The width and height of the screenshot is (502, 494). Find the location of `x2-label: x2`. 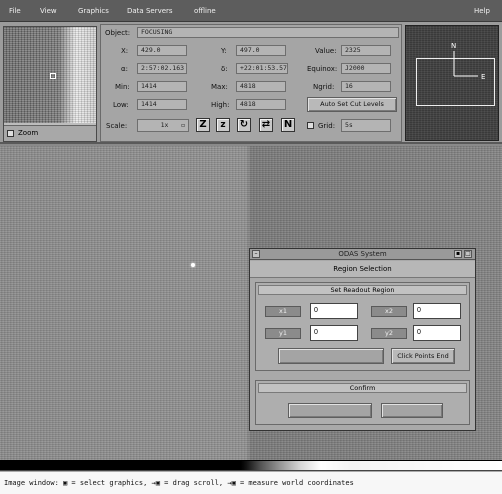

x2-label: x2 is located at coordinates (389, 311).